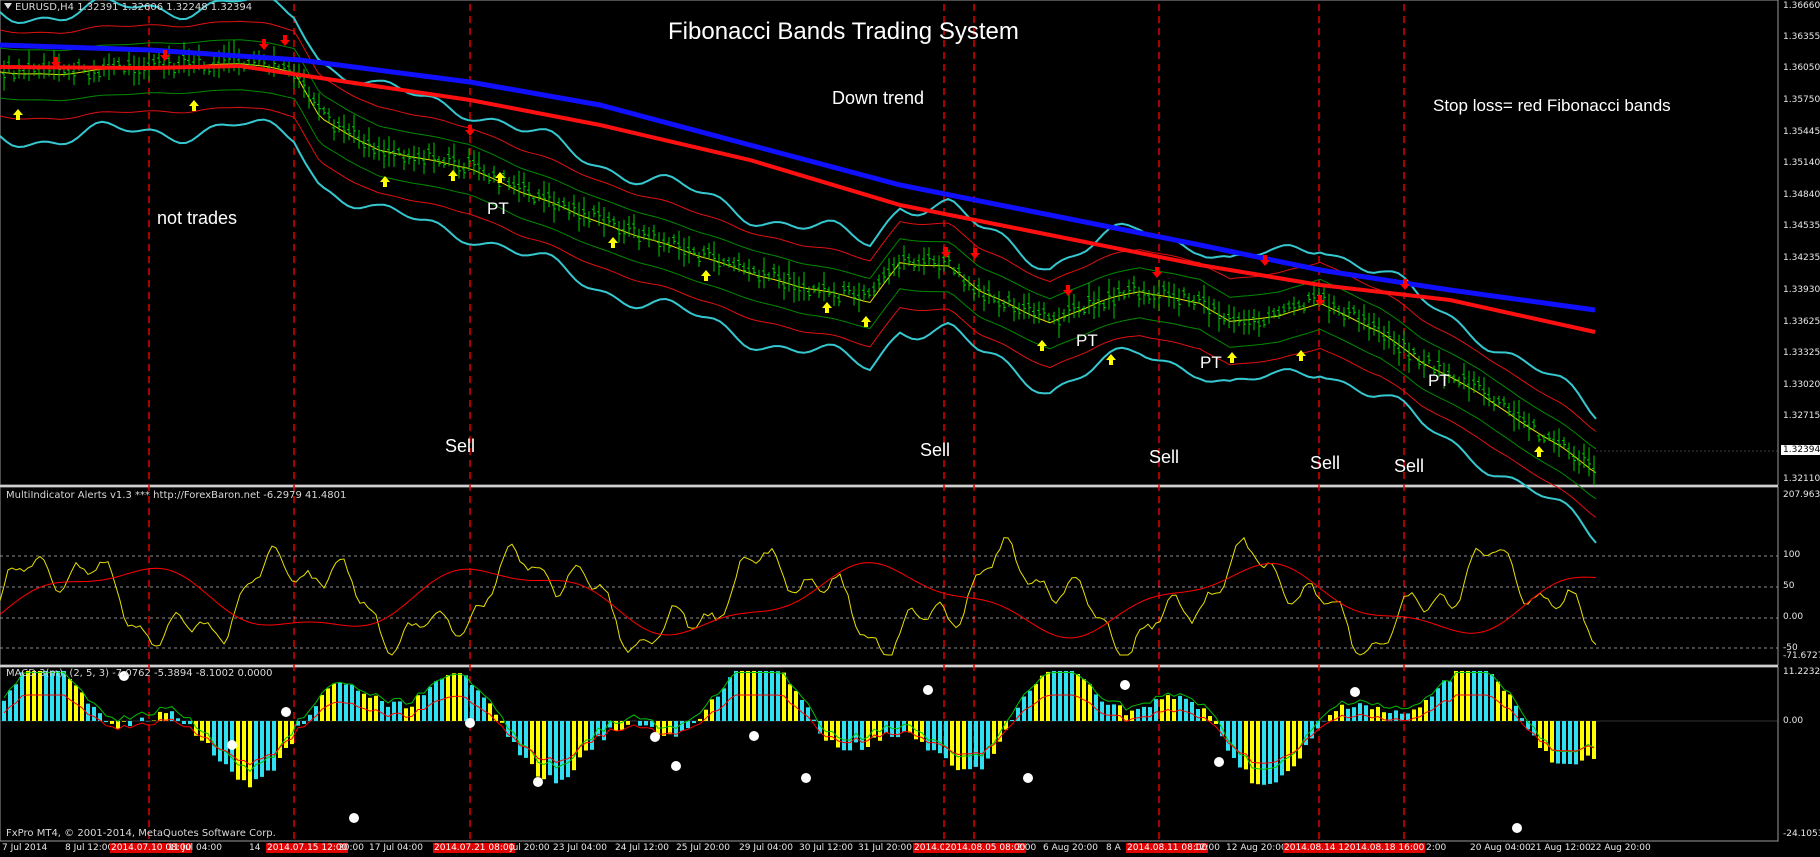 The image size is (1820, 857). What do you see at coordinates (1801, 672) in the screenshot?
I see `ind2-axis-label: 11.2232` at bounding box center [1801, 672].